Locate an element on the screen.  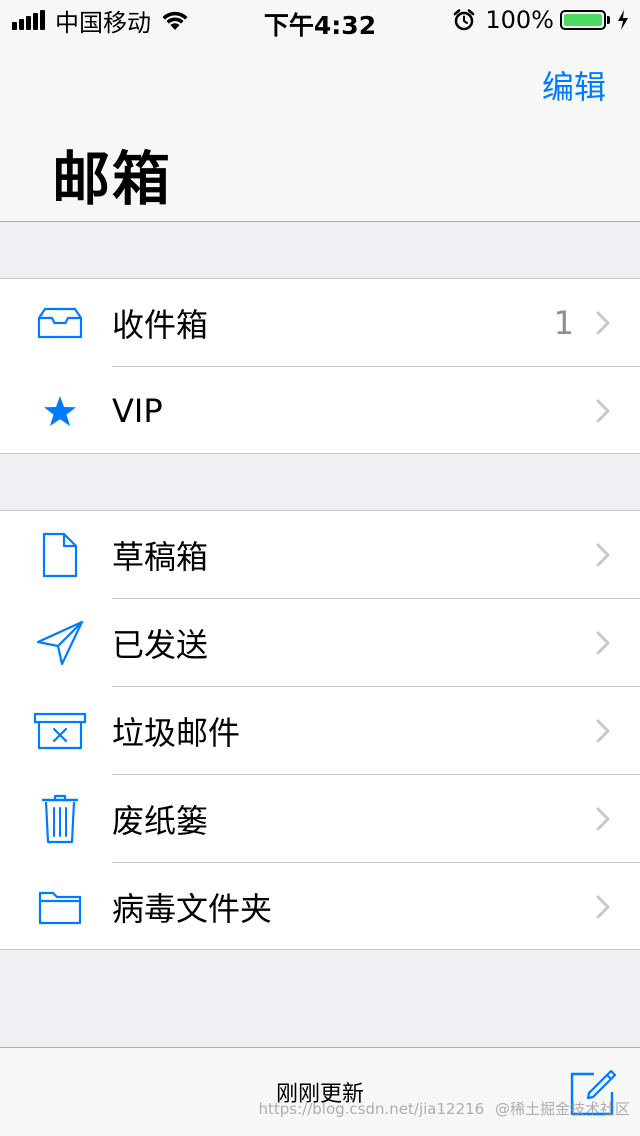
watermark-site: @稀土掘金技术社区 is located at coordinates (562, 1109).